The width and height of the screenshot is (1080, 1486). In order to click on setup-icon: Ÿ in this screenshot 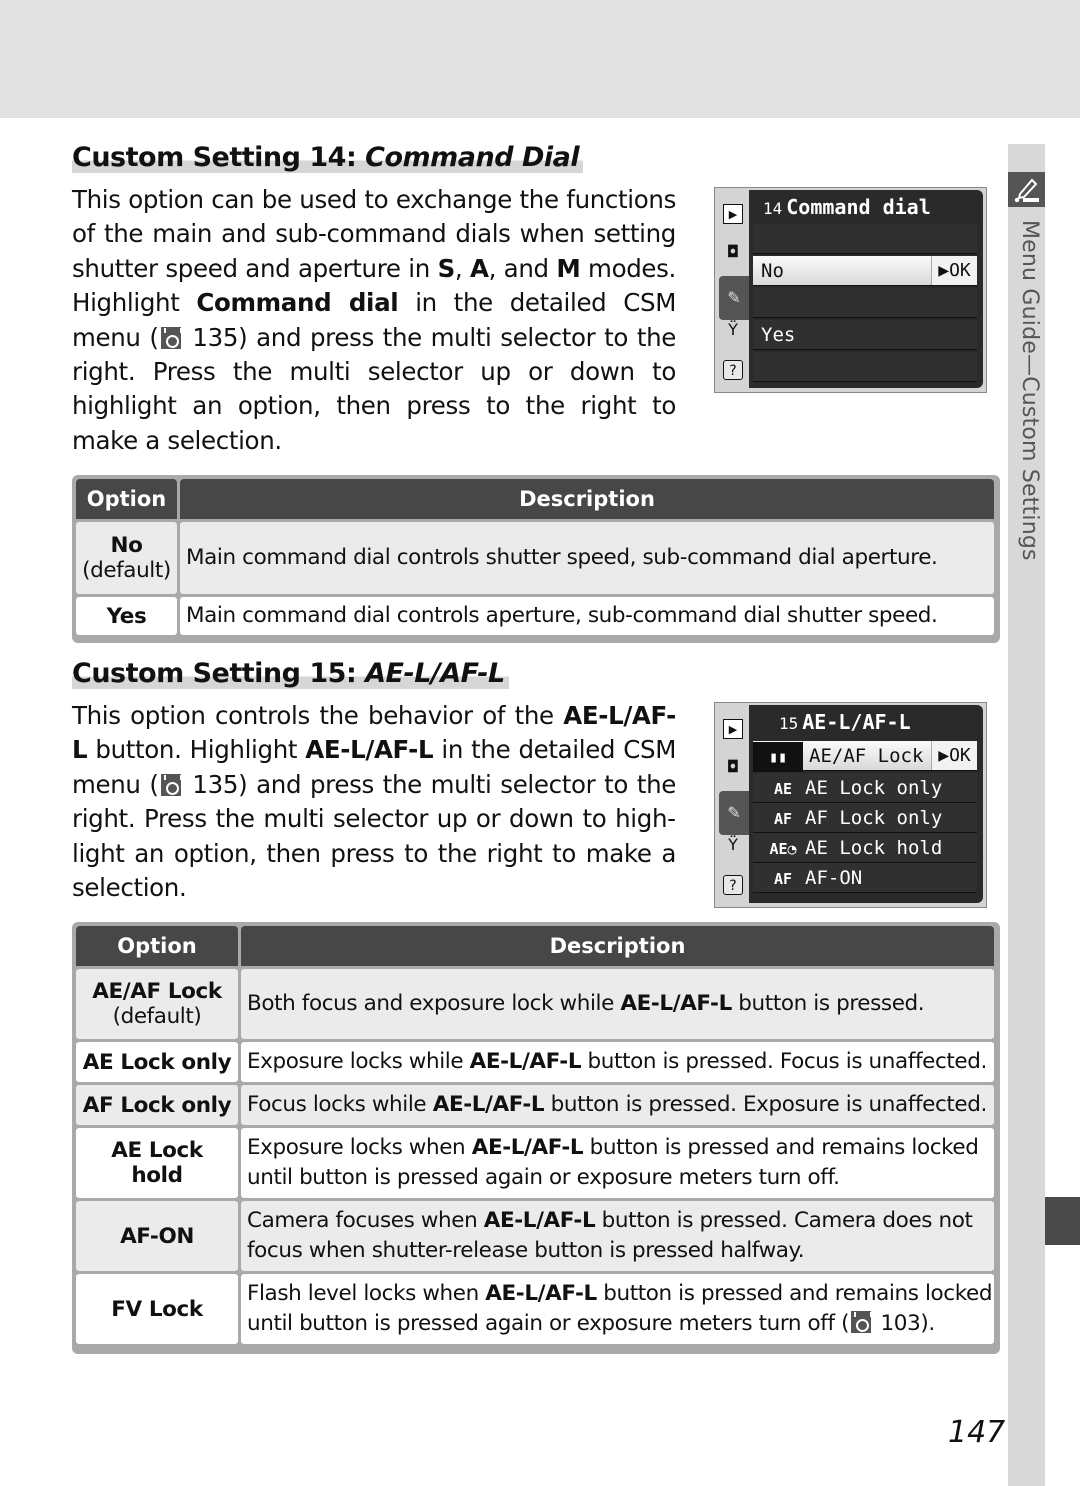, I will do `click(733, 844)`.